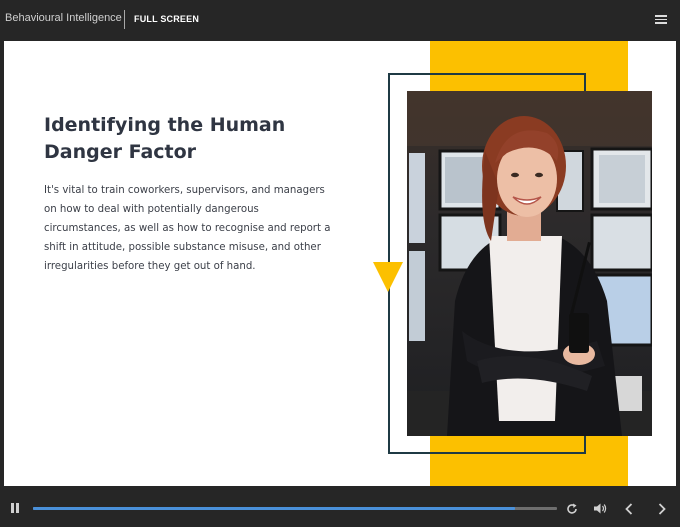 Image resolution: width=680 pixels, height=527 pixels. I want to click on volume-icon, so click(600, 508).